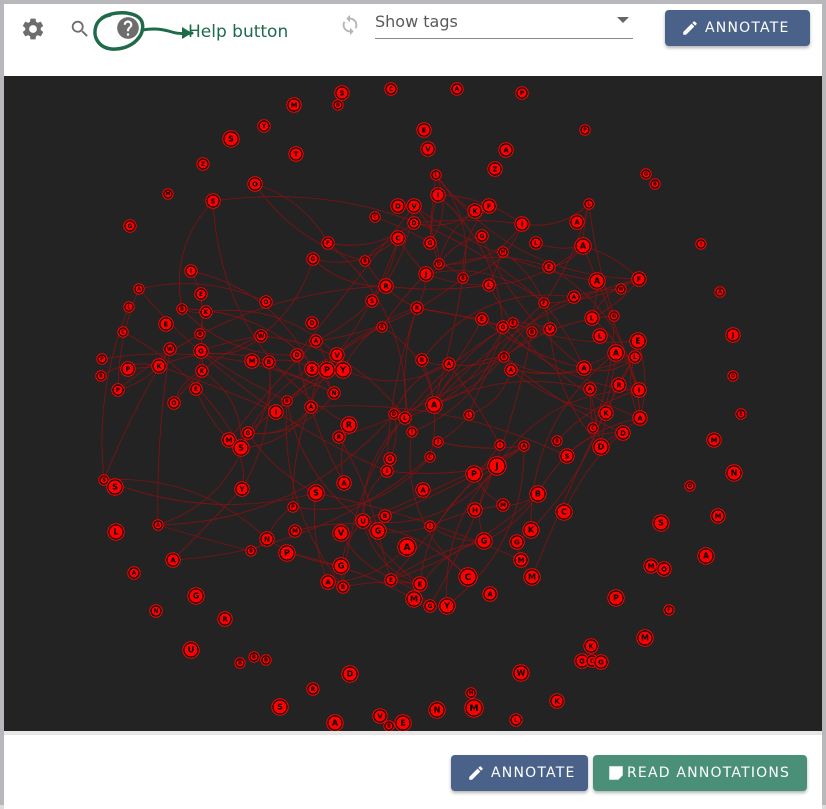 Image resolution: width=826 pixels, height=809 pixels. What do you see at coordinates (733, 335) in the screenshot?
I see `graph-node: J` at bounding box center [733, 335].